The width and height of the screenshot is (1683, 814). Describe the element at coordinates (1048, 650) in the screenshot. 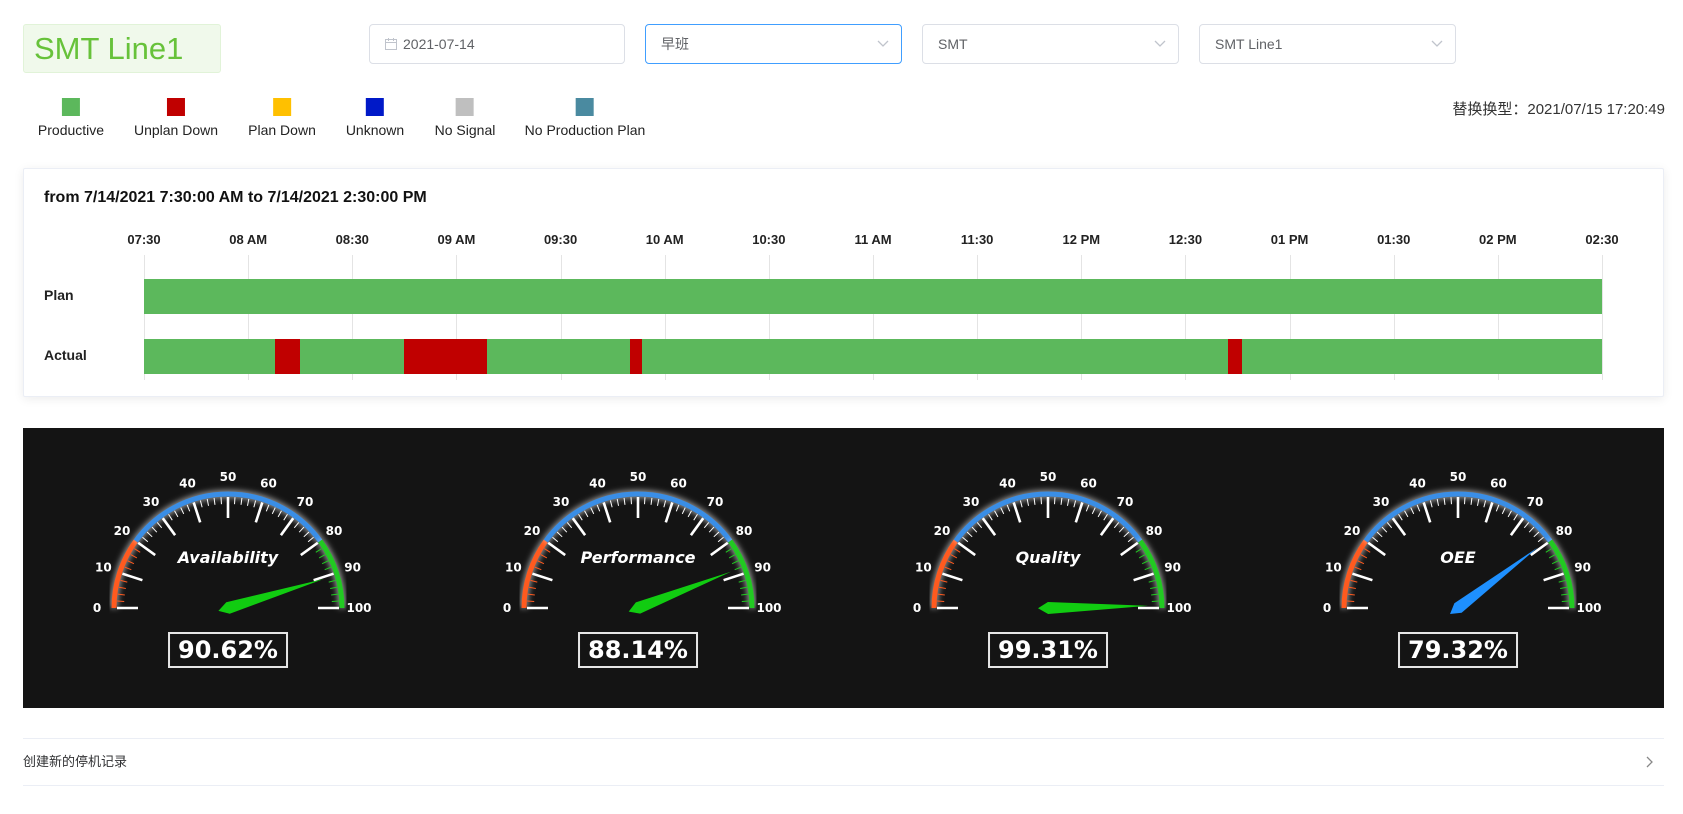

I see `gauge-value: 99.31%` at that location.